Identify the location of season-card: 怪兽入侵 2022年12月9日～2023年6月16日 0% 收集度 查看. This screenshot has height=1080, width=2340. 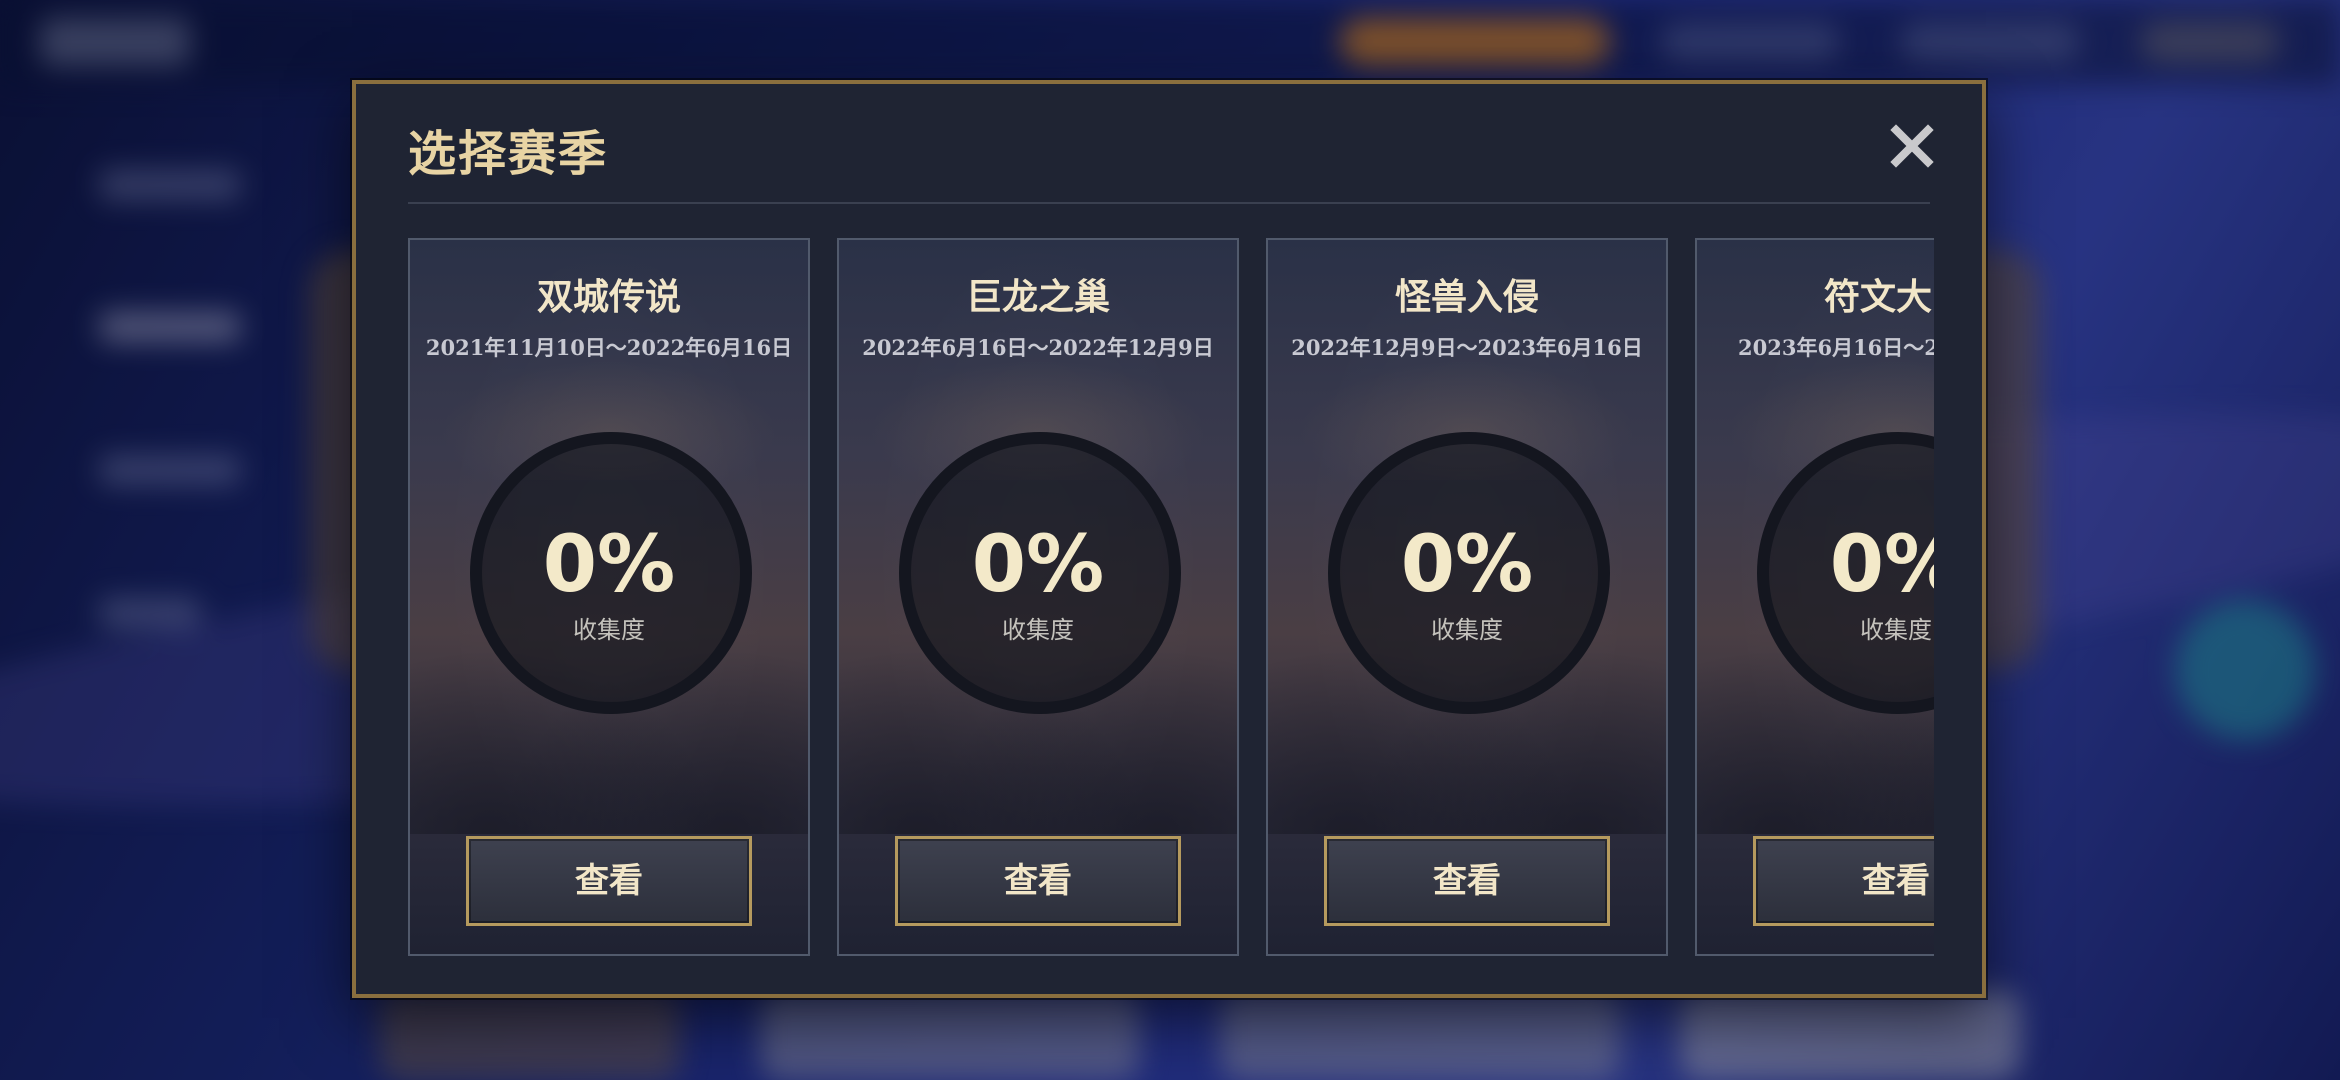
(1467, 597).